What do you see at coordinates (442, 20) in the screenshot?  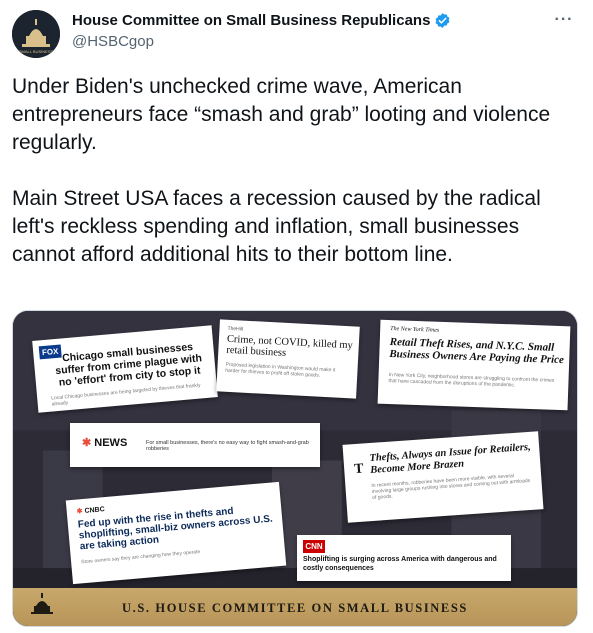 I see `verified-badge-icon` at bounding box center [442, 20].